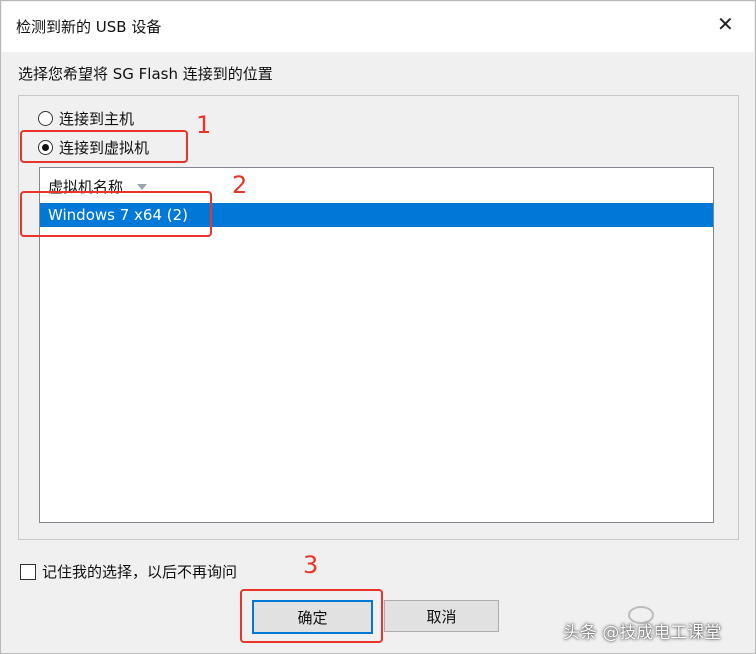 This screenshot has width=756, height=654. I want to click on dialog-title: 检测到新的 USB 设备, so click(89, 27).